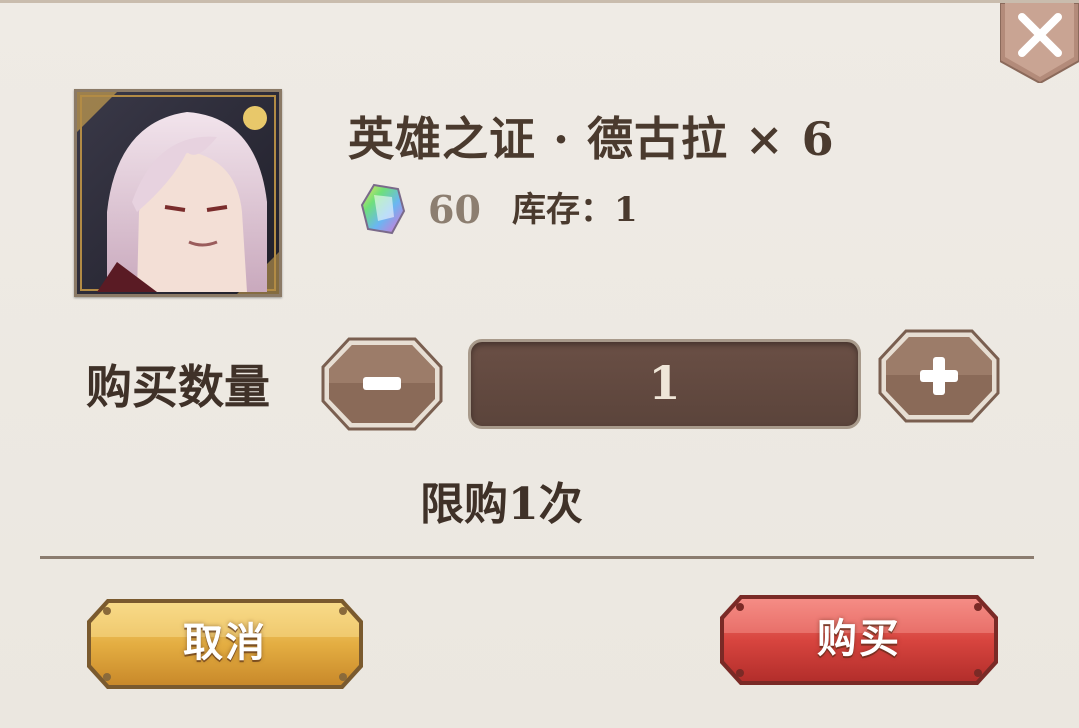 Image resolution: width=1079 pixels, height=728 pixels. I want to click on close-icon, so click(1039, 43).